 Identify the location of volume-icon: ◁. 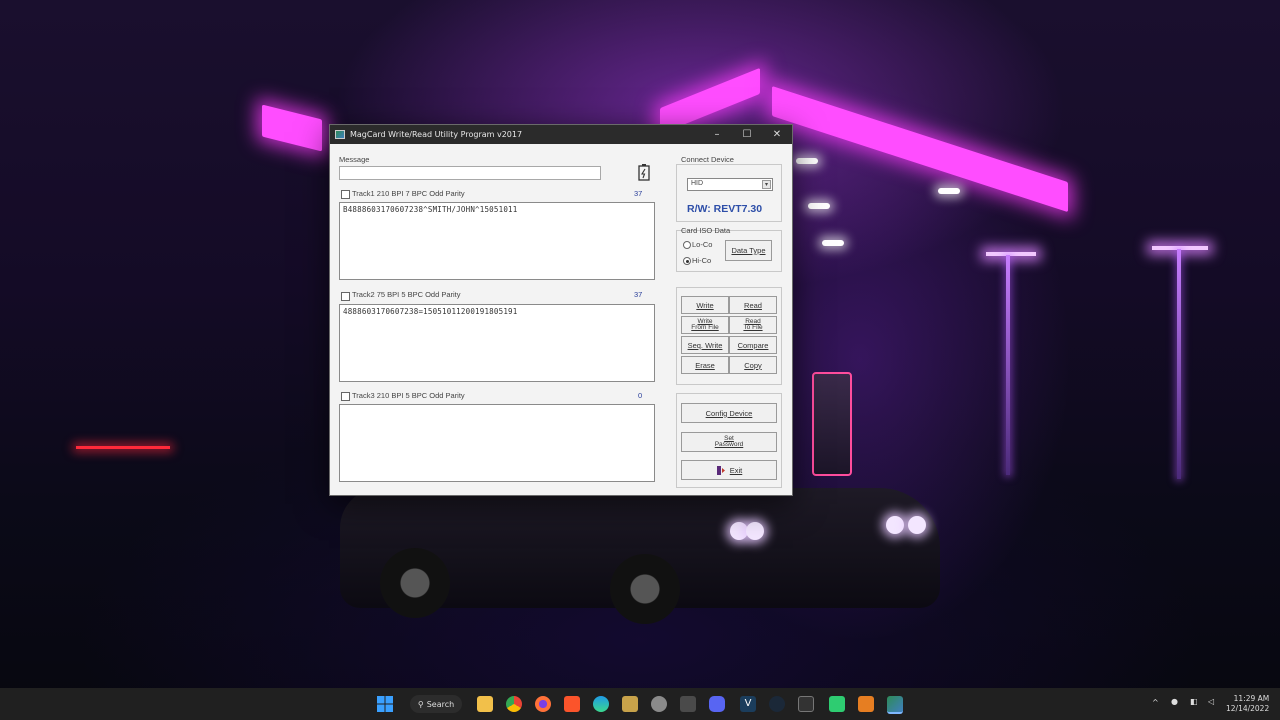
(1211, 701).